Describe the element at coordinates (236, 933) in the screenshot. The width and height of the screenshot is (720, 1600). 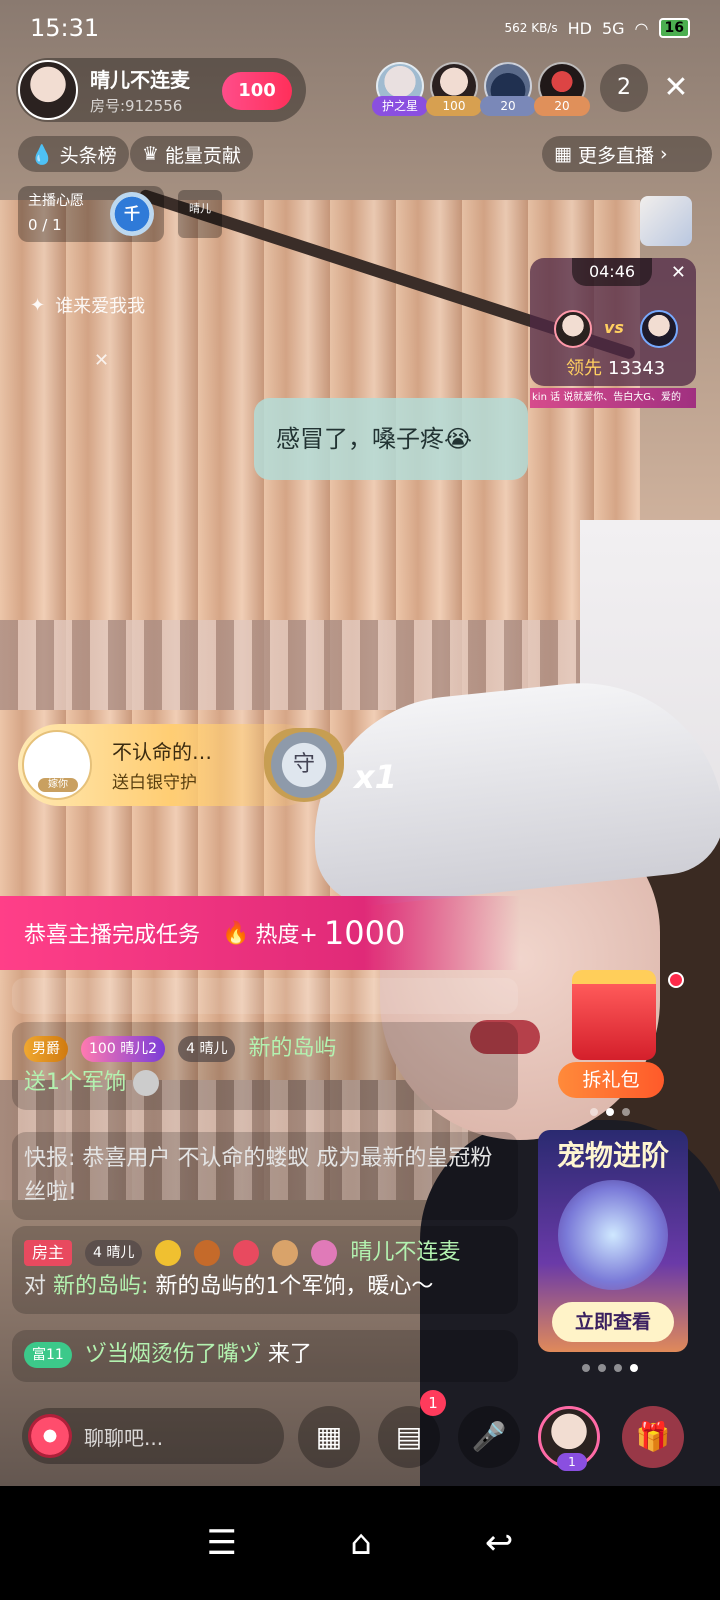
I see `fire-icon: 🔥` at that location.